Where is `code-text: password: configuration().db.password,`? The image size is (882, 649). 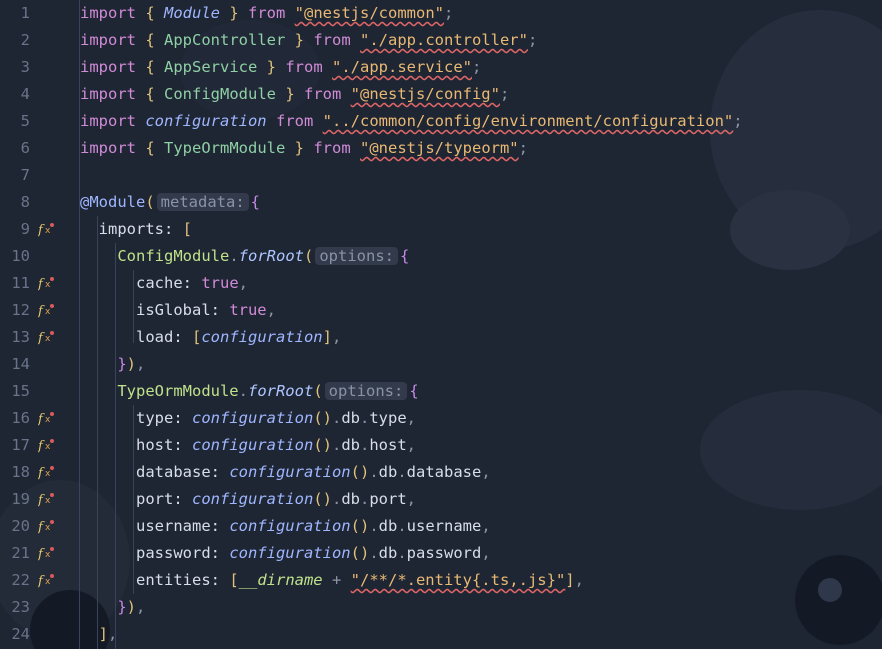 code-text: password: configuration().db.password, is located at coordinates (285, 553).